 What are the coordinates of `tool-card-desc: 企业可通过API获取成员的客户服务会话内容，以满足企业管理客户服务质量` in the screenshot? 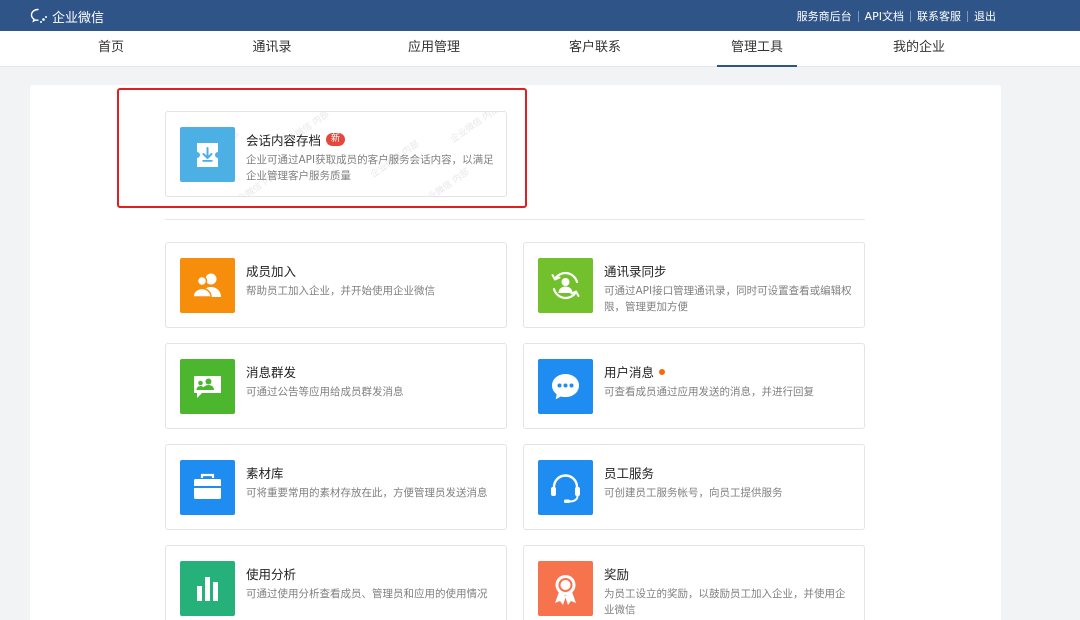 It's located at (370, 168).